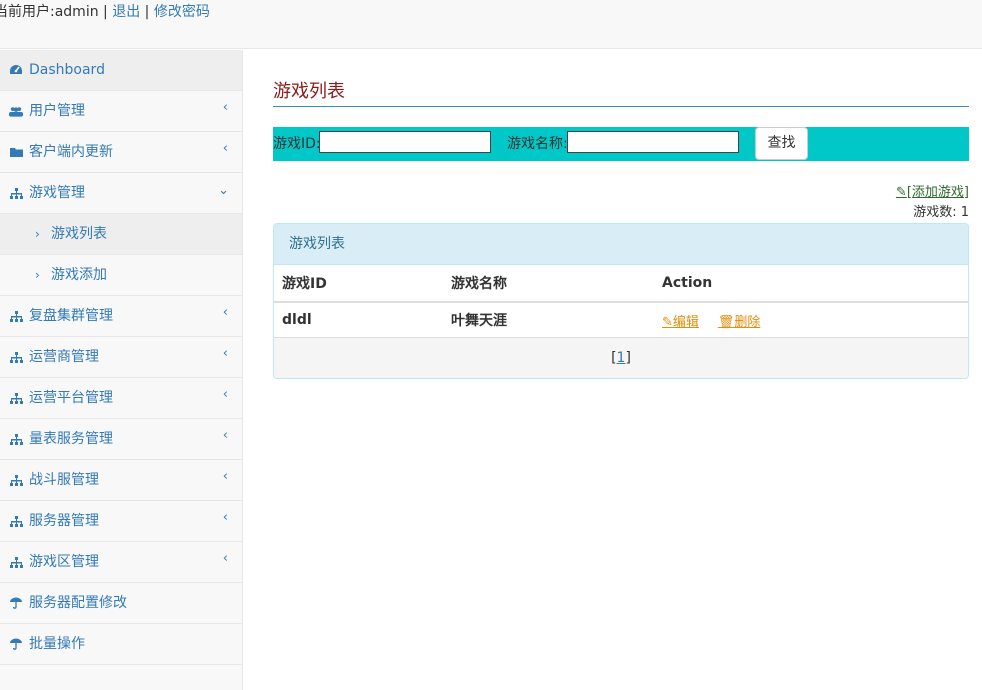  What do you see at coordinates (16, 152) in the screenshot?
I see `folder-icon` at bounding box center [16, 152].